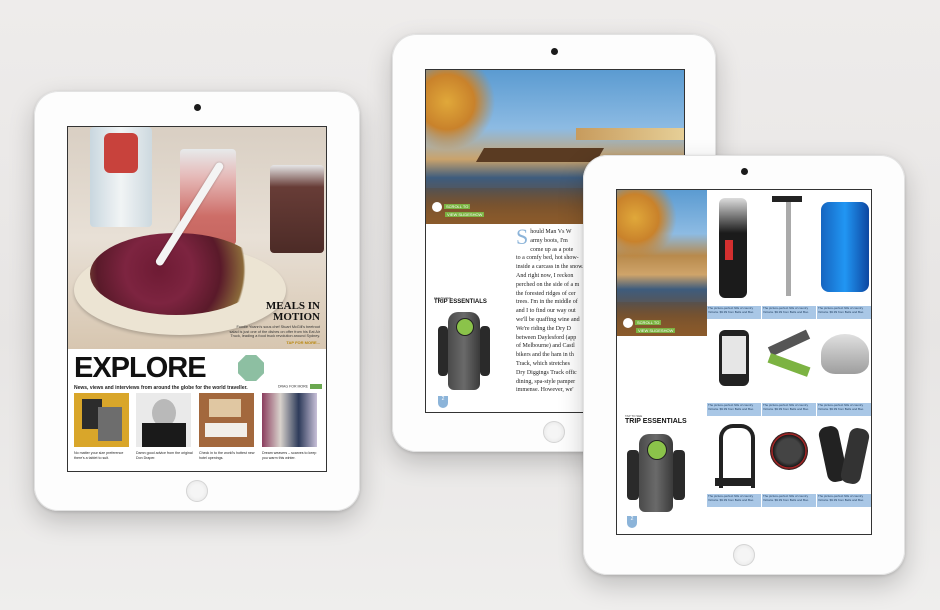 This screenshot has width=940, height=610. I want to click on octagon-badge-icon, so click(251, 368).